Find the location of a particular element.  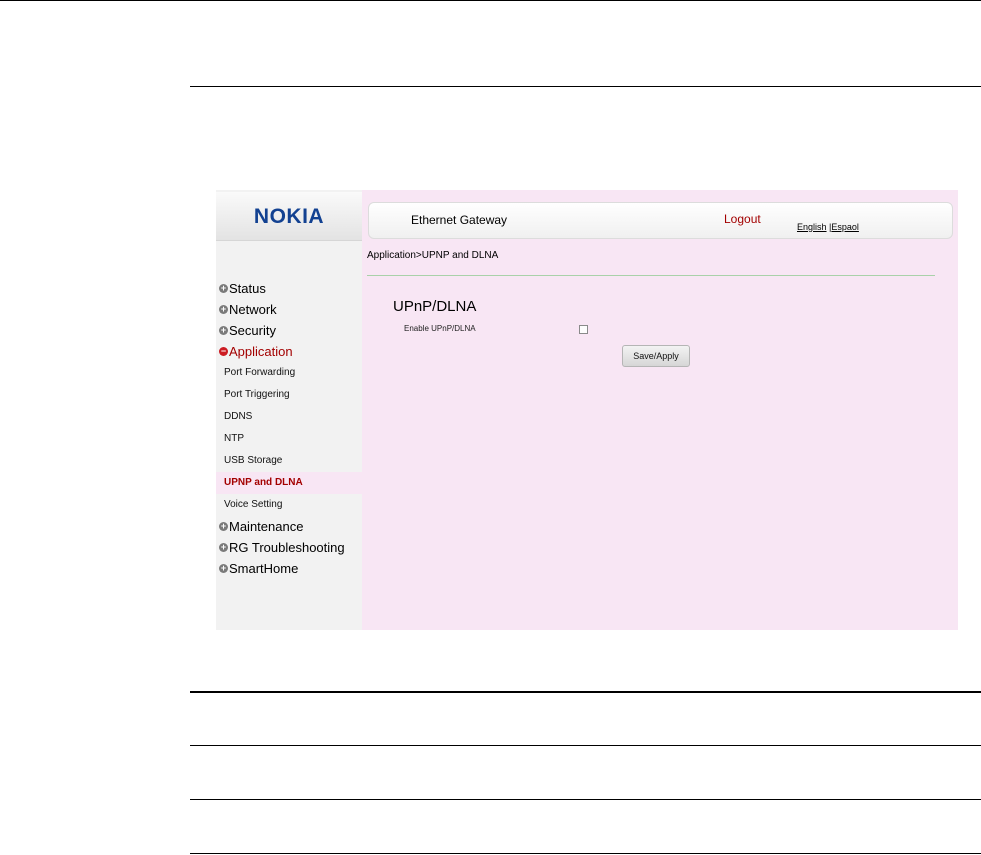

sidebar-item-security: + Security is located at coordinates (289, 330).